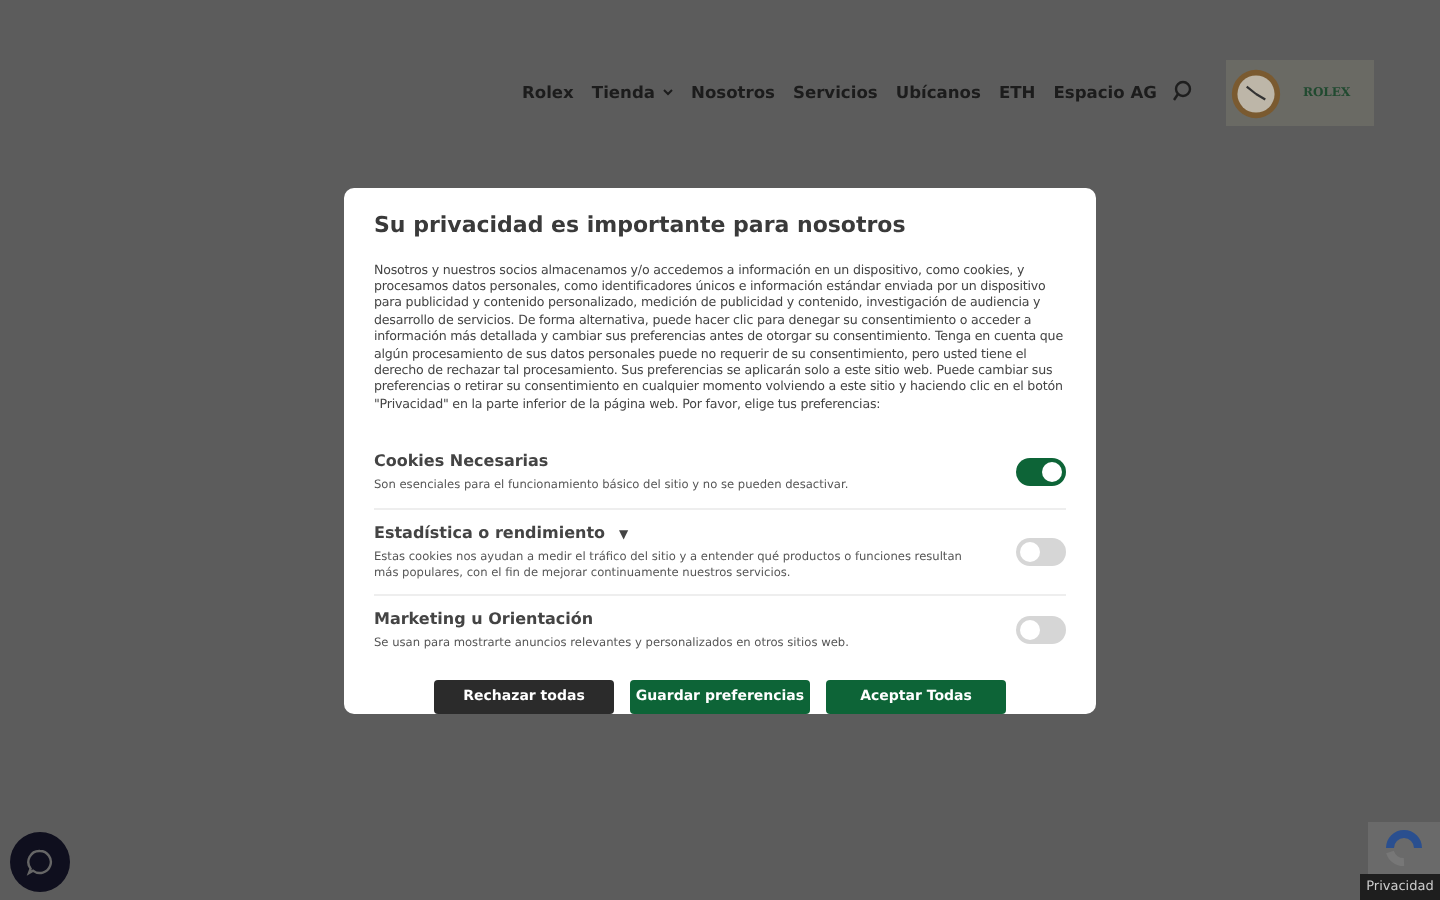  Describe the element at coordinates (490, 534) in the screenshot. I see `category-title: Estadística o rendimiento` at that location.